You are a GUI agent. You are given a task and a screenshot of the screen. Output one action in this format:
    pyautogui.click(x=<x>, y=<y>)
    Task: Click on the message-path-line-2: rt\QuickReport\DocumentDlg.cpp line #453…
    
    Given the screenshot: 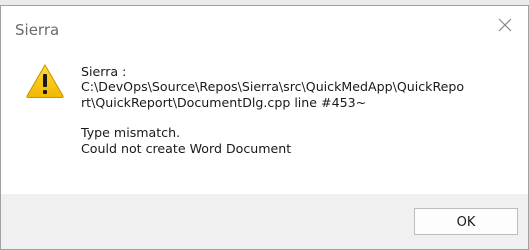 What is the action you would take?
    pyautogui.click(x=224, y=102)
    